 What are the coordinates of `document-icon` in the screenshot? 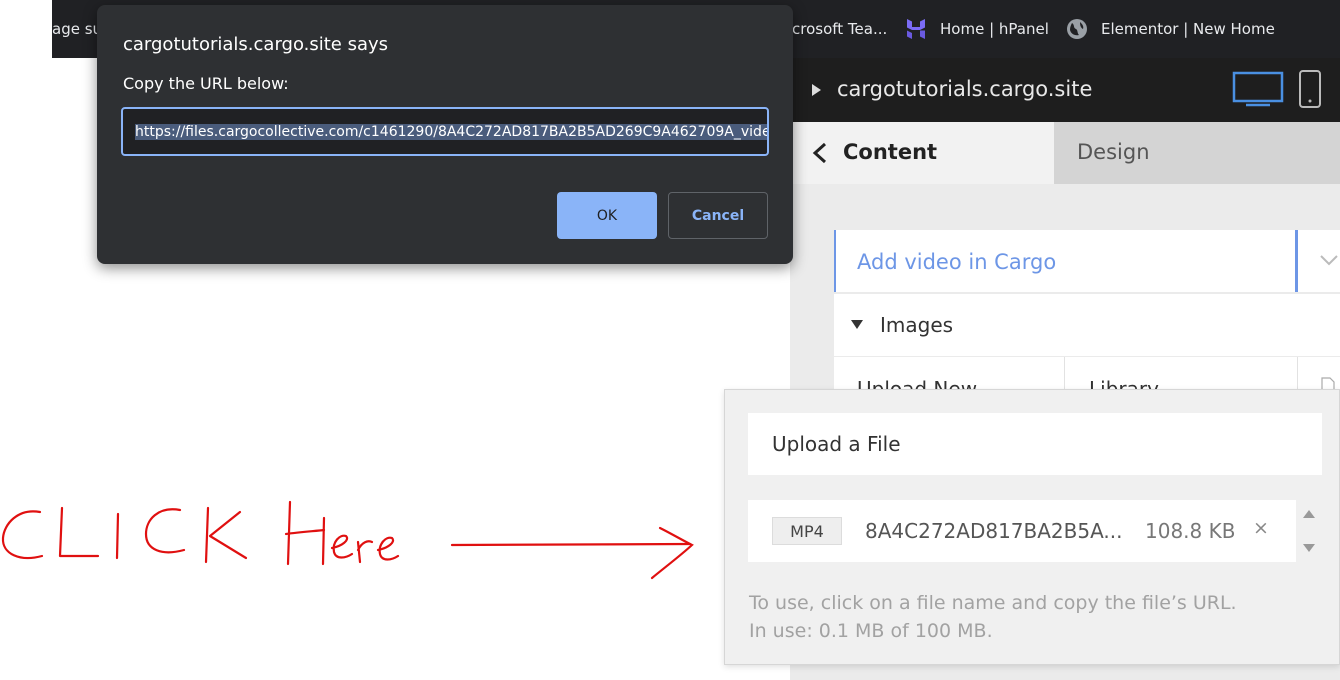 It's located at (1328, 383).